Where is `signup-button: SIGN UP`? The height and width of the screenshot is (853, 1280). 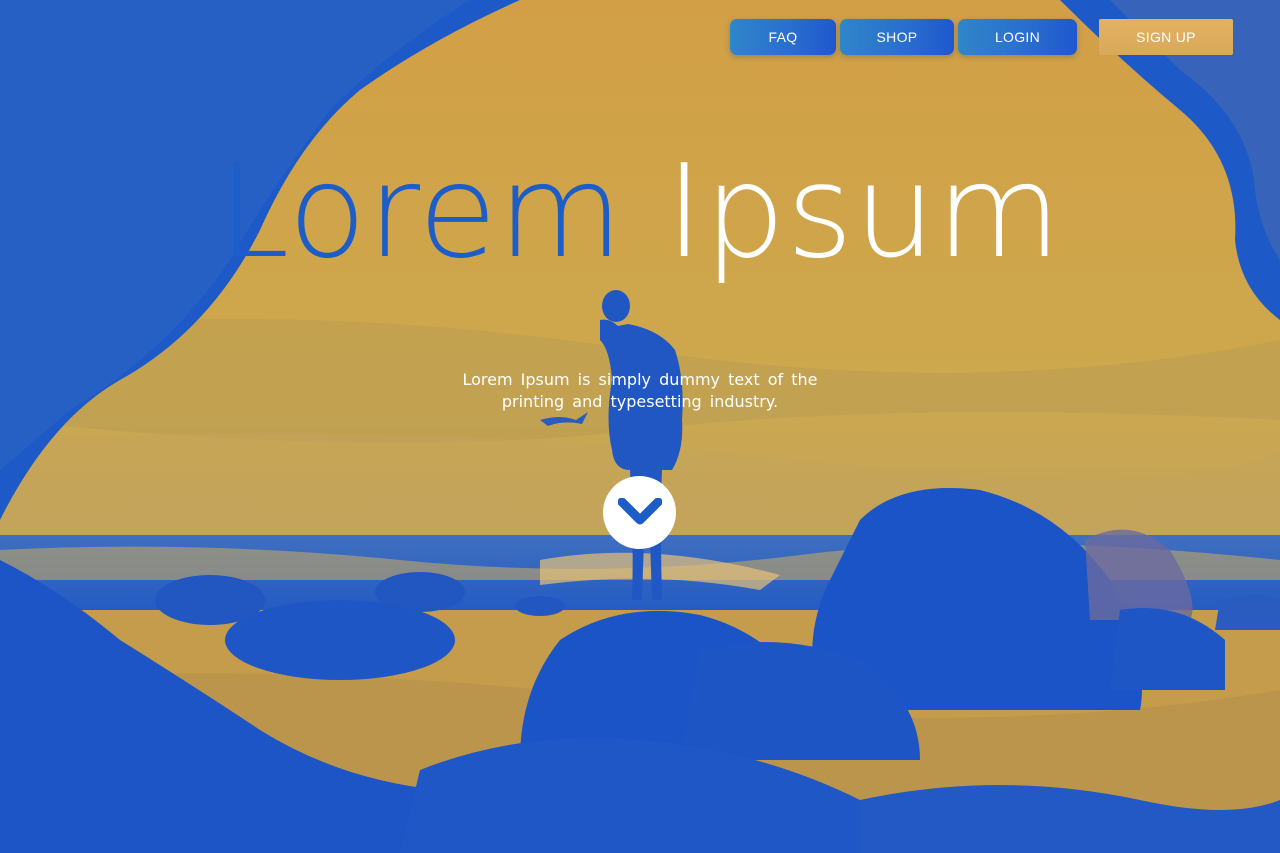
signup-button: SIGN UP is located at coordinates (1166, 37).